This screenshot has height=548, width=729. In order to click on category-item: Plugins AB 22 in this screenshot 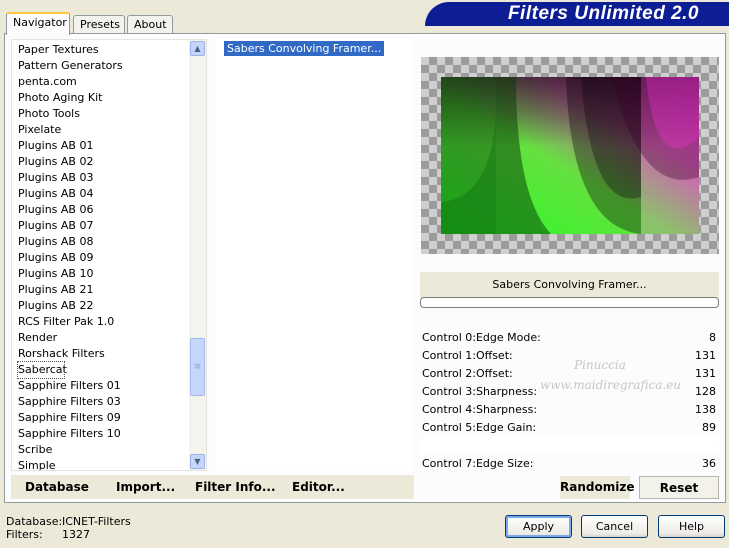, I will do `click(112, 306)`.